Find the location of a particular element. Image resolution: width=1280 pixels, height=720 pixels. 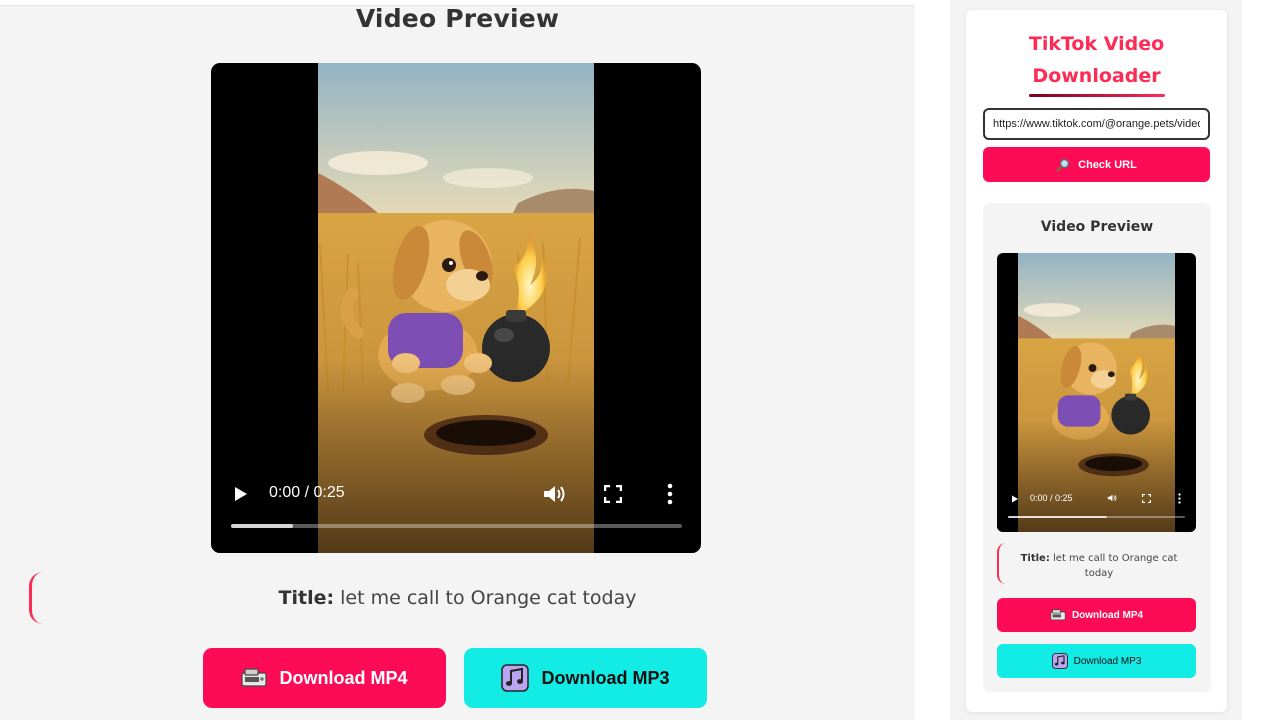

progress-bar is located at coordinates (456, 526).